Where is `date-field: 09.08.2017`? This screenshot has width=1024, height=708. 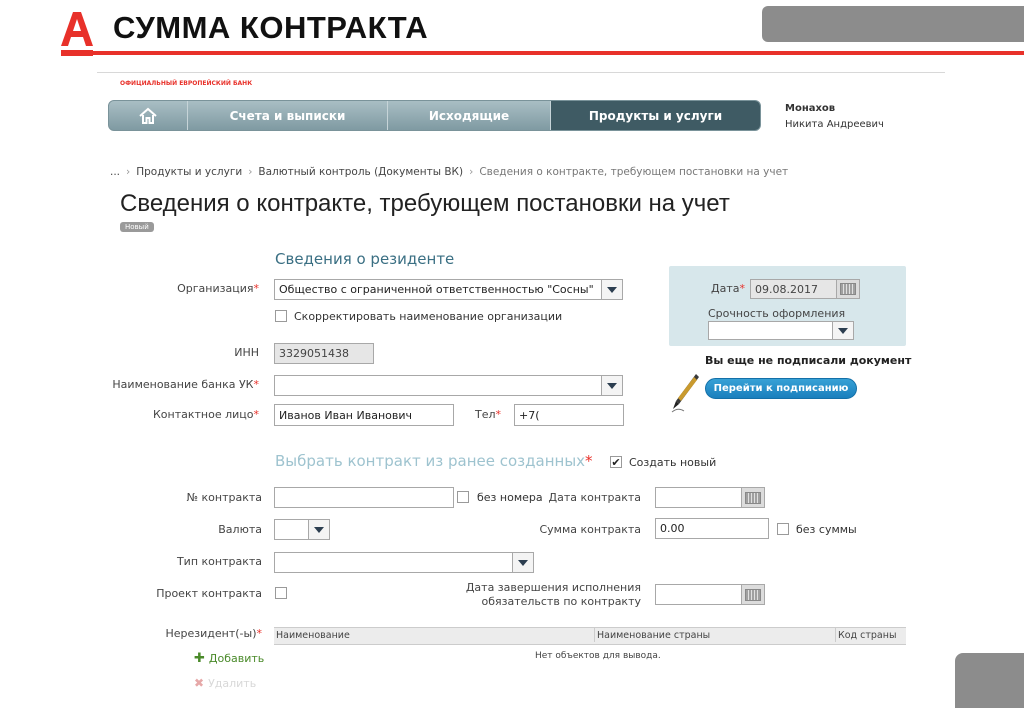 date-field: 09.08.2017 is located at coordinates (805, 289).